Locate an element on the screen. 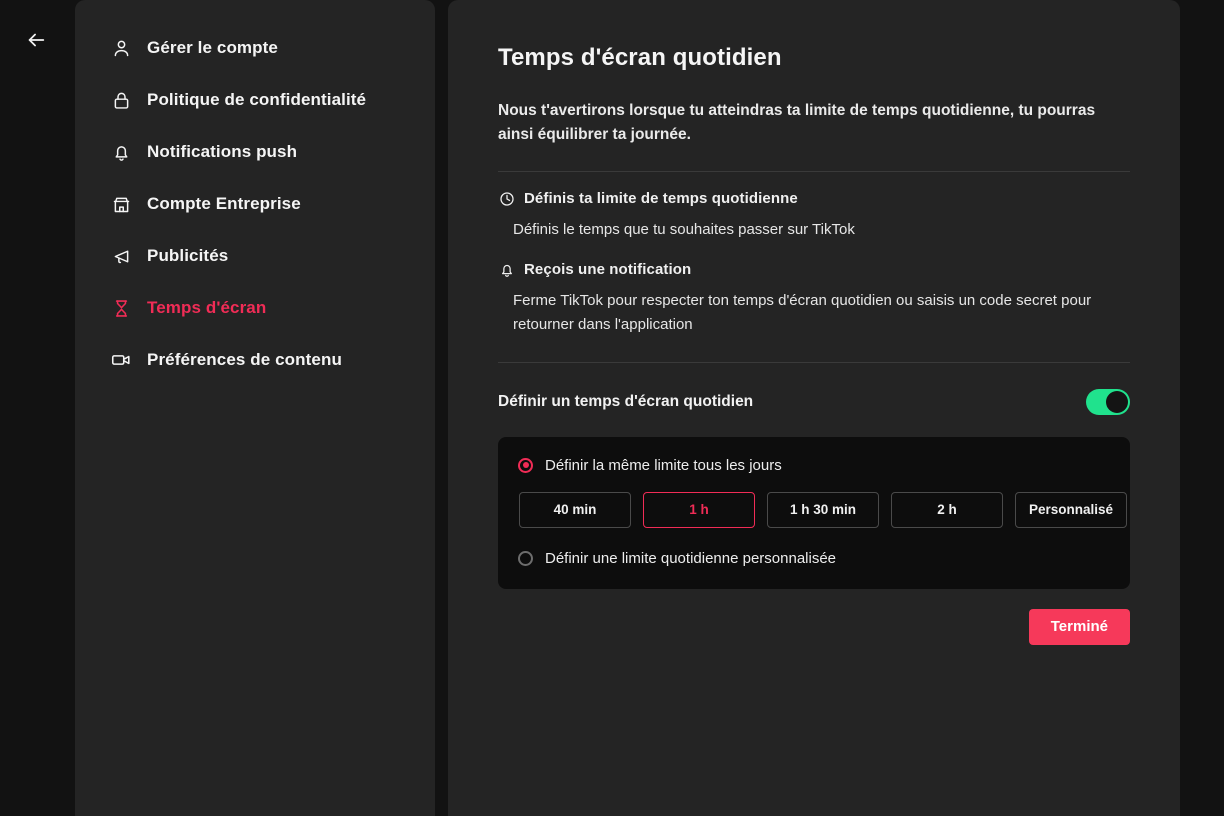 Image resolution: width=1224 pixels, height=816 pixels. option-same-limit-label: Définir la même limite tous les jours is located at coordinates (663, 465).